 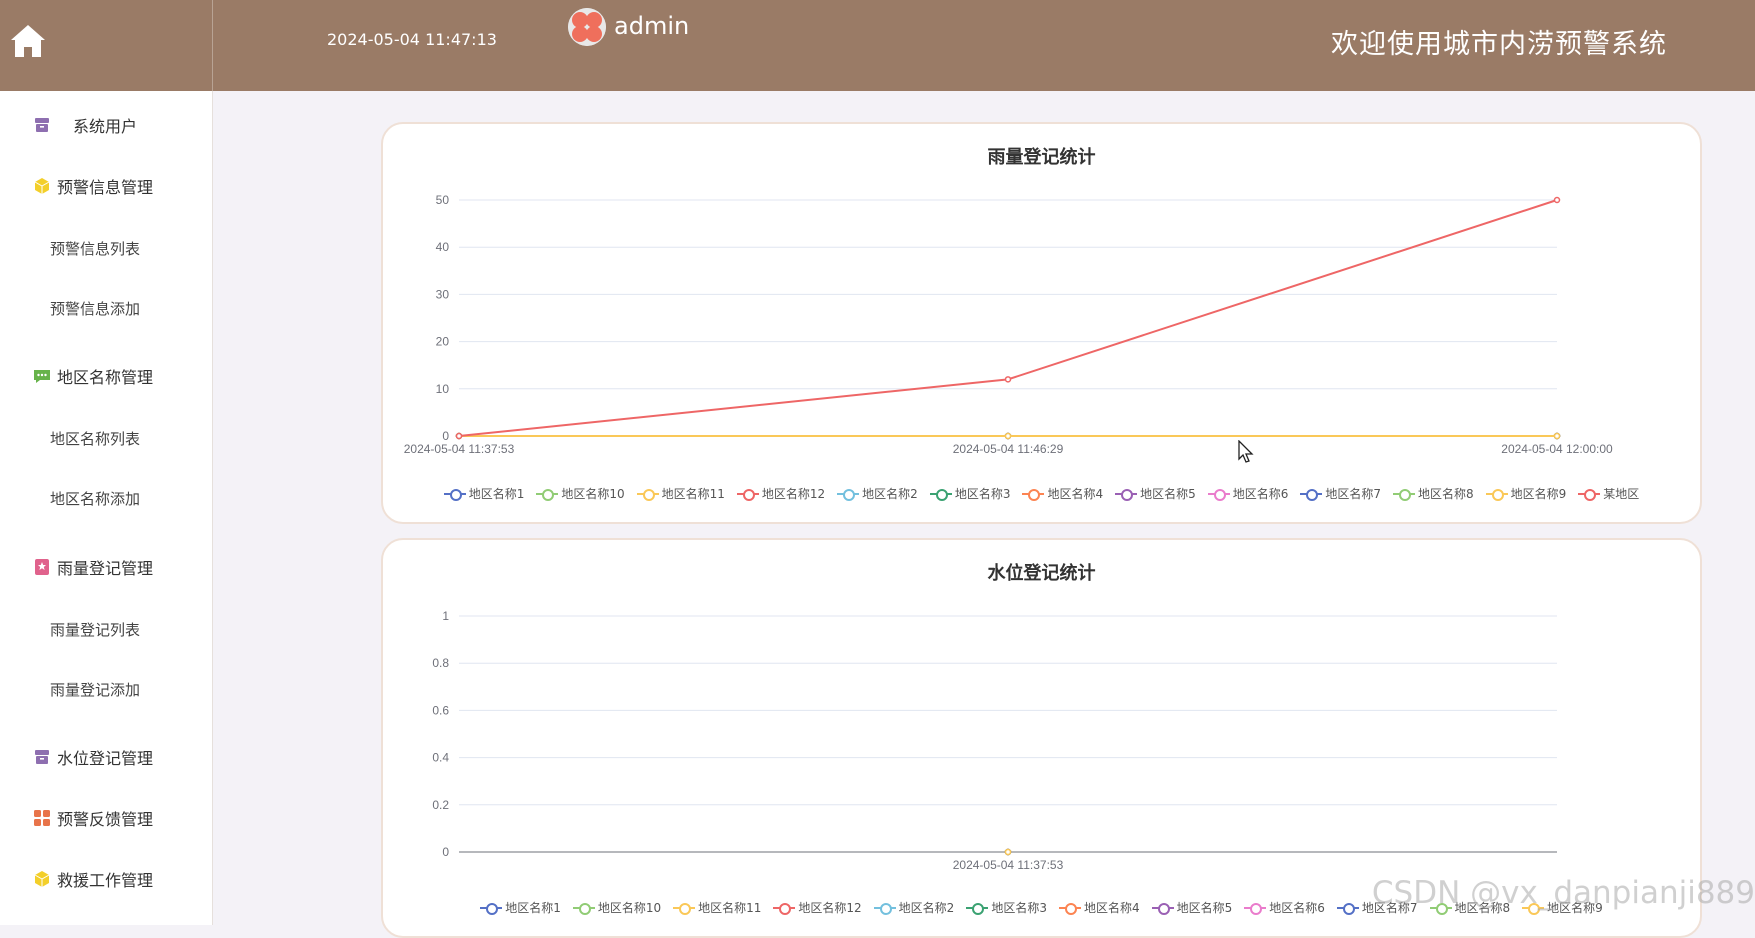 I want to click on sidebar-item-label: 预警信息管理, so click(x=105, y=187).